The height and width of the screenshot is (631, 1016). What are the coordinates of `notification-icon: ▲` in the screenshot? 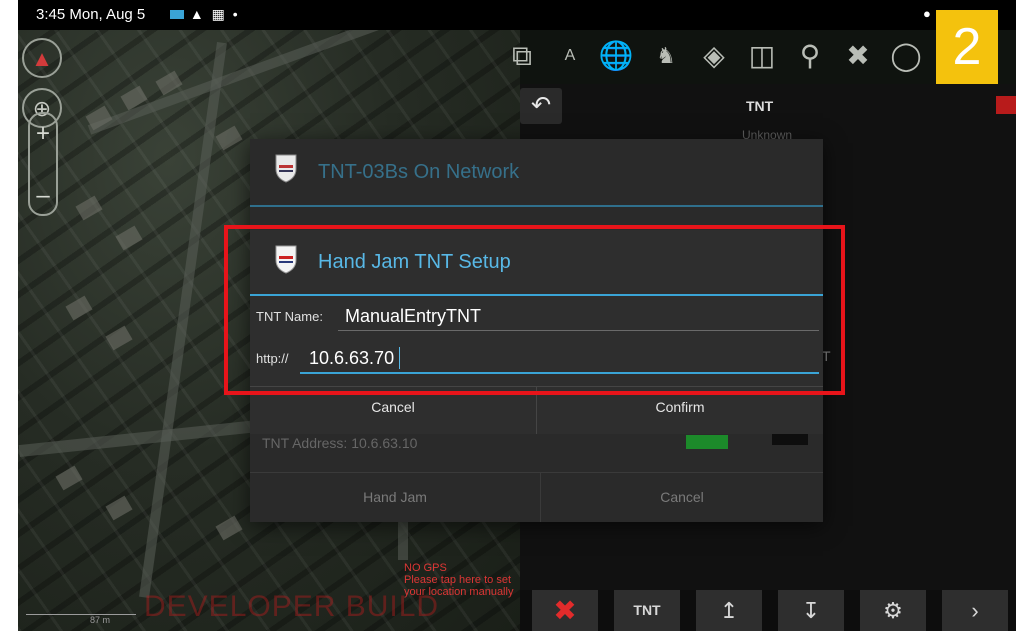 It's located at (197, 14).